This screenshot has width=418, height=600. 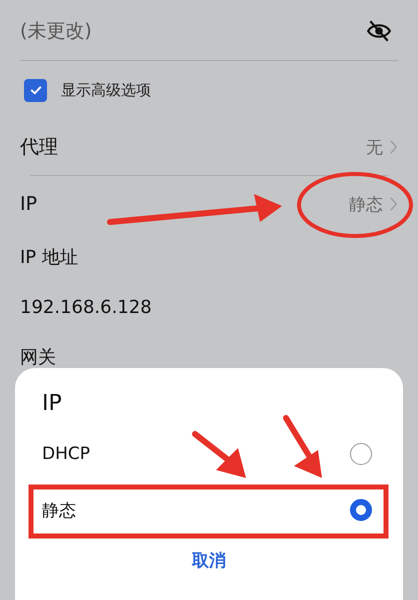 What do you see at coordinates (52, 404) in the screenshot?
I see `dialog-title: IP` at bounding box center [52, 404].